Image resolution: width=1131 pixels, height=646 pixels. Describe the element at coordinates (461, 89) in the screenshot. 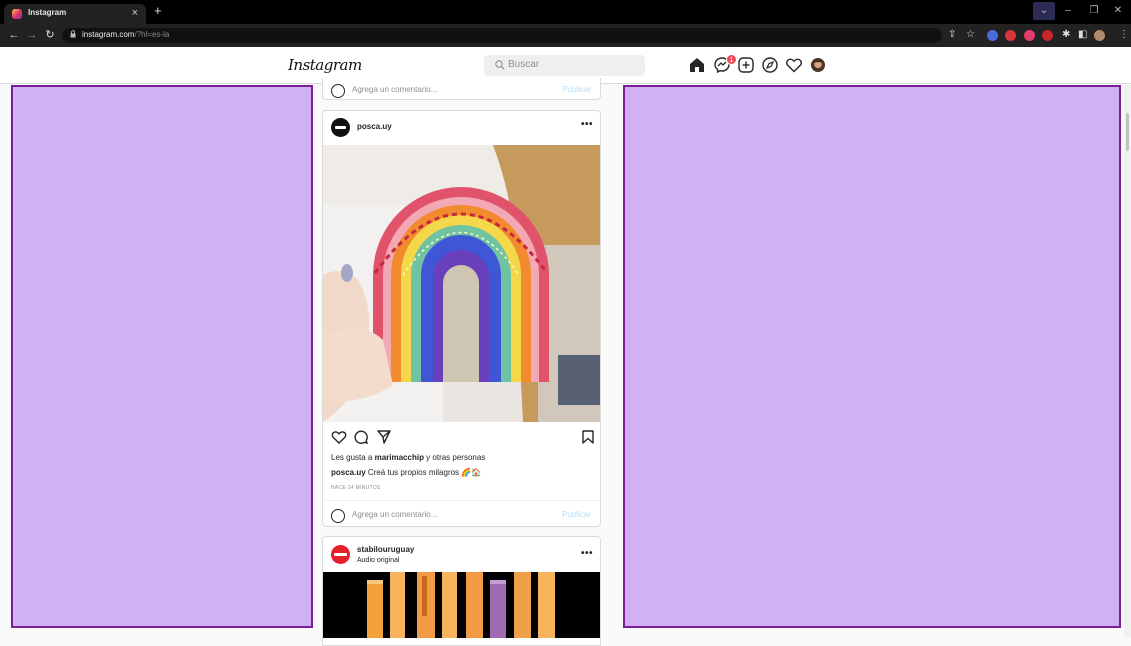

I see `previous-post-comment-row: Agrega un comentario... Publicar` at that location.